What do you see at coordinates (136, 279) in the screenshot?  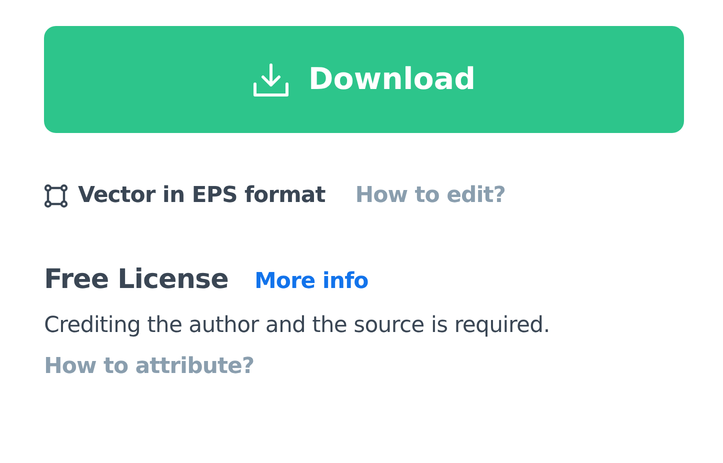 I see `license-title: Free License` at bounding box center [136, 279].